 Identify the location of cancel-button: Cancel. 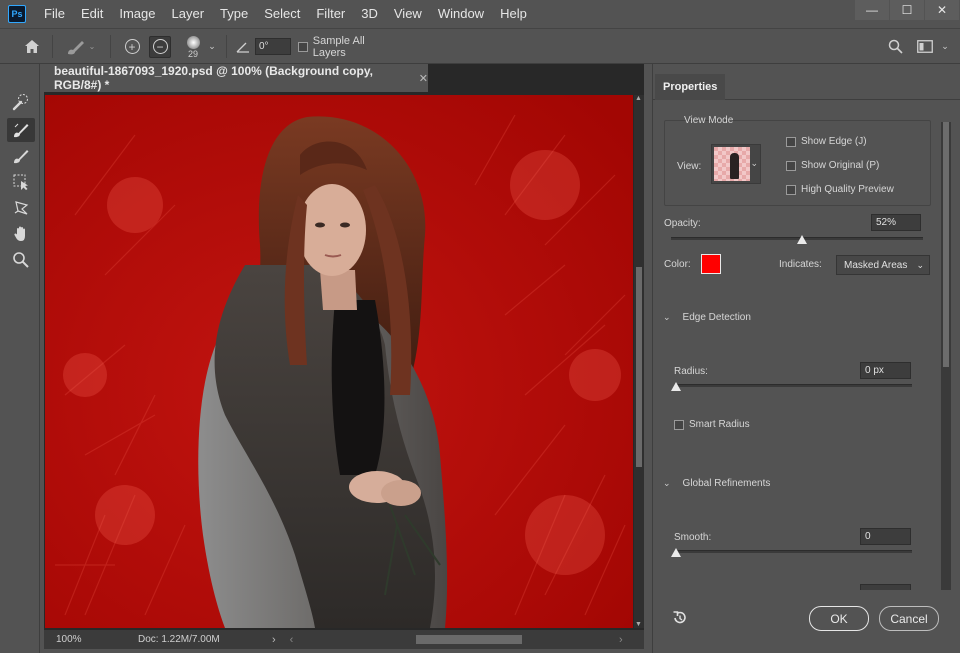
(909, 618).